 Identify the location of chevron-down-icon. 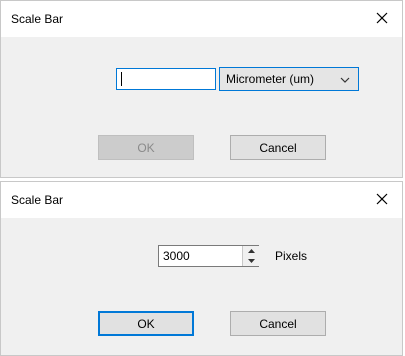
(345, 81).